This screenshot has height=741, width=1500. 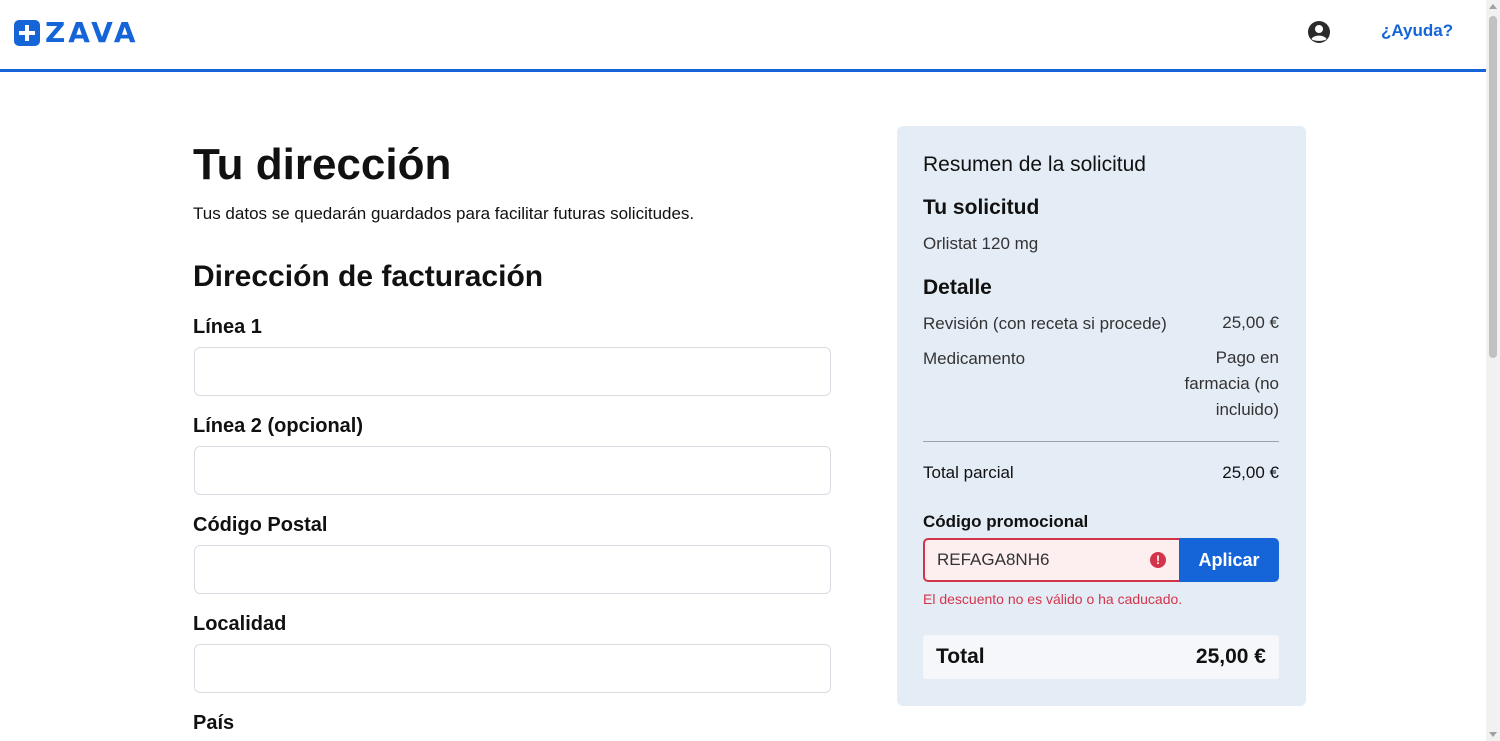 I want to click on city-input, so click(x=512, y=668).